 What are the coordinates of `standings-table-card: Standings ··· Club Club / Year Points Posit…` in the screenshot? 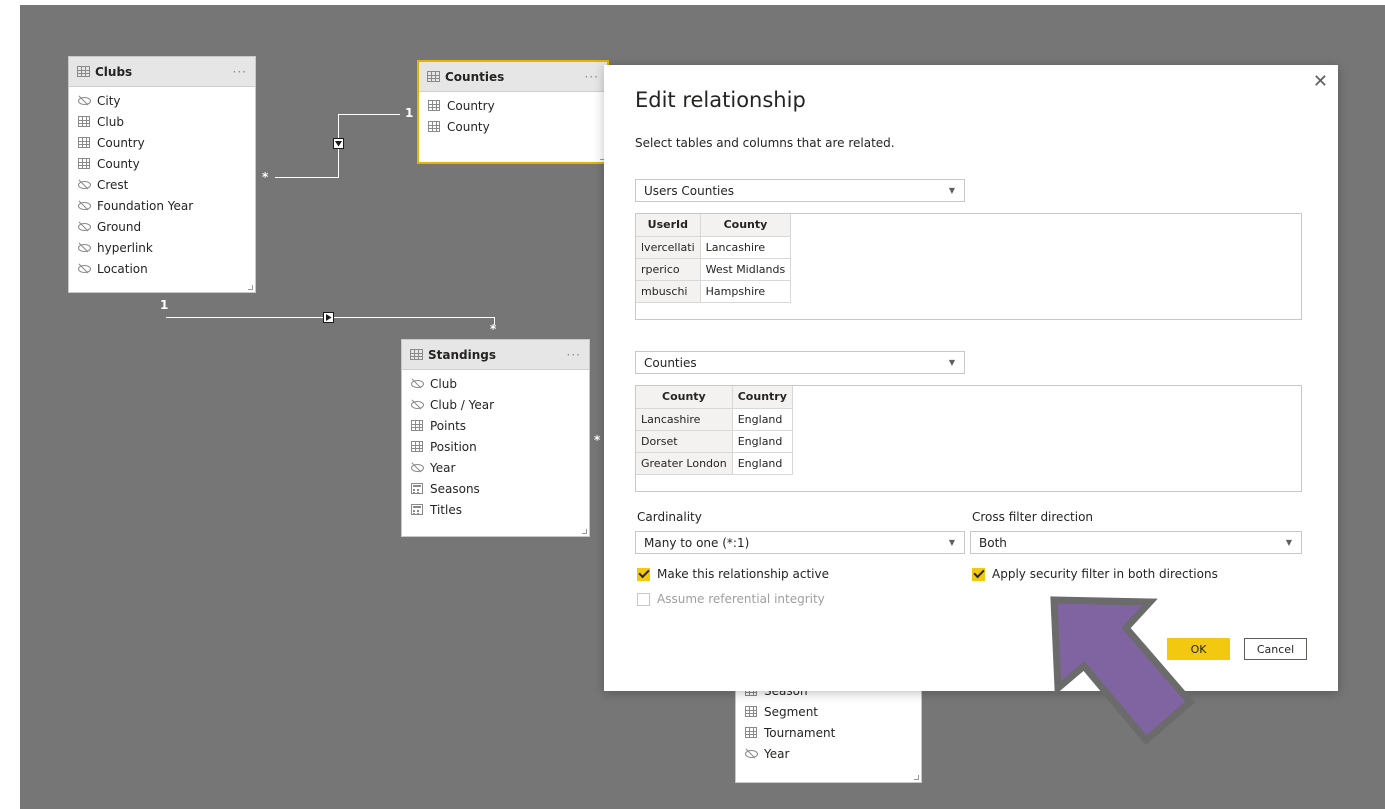 It's located at (495, 438).